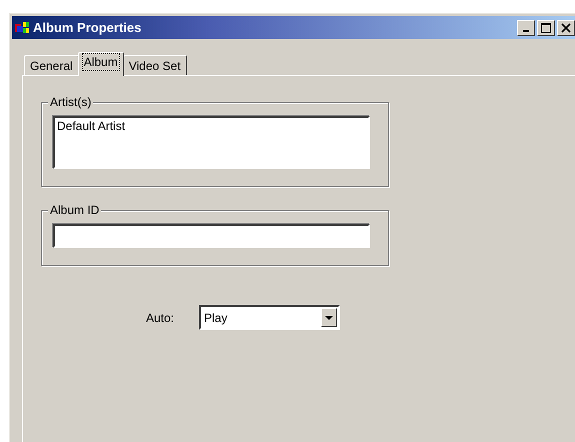 The height and width of the screenshot is (442, 575). I want to click on auto-label: Auto:, so click(161, 317).